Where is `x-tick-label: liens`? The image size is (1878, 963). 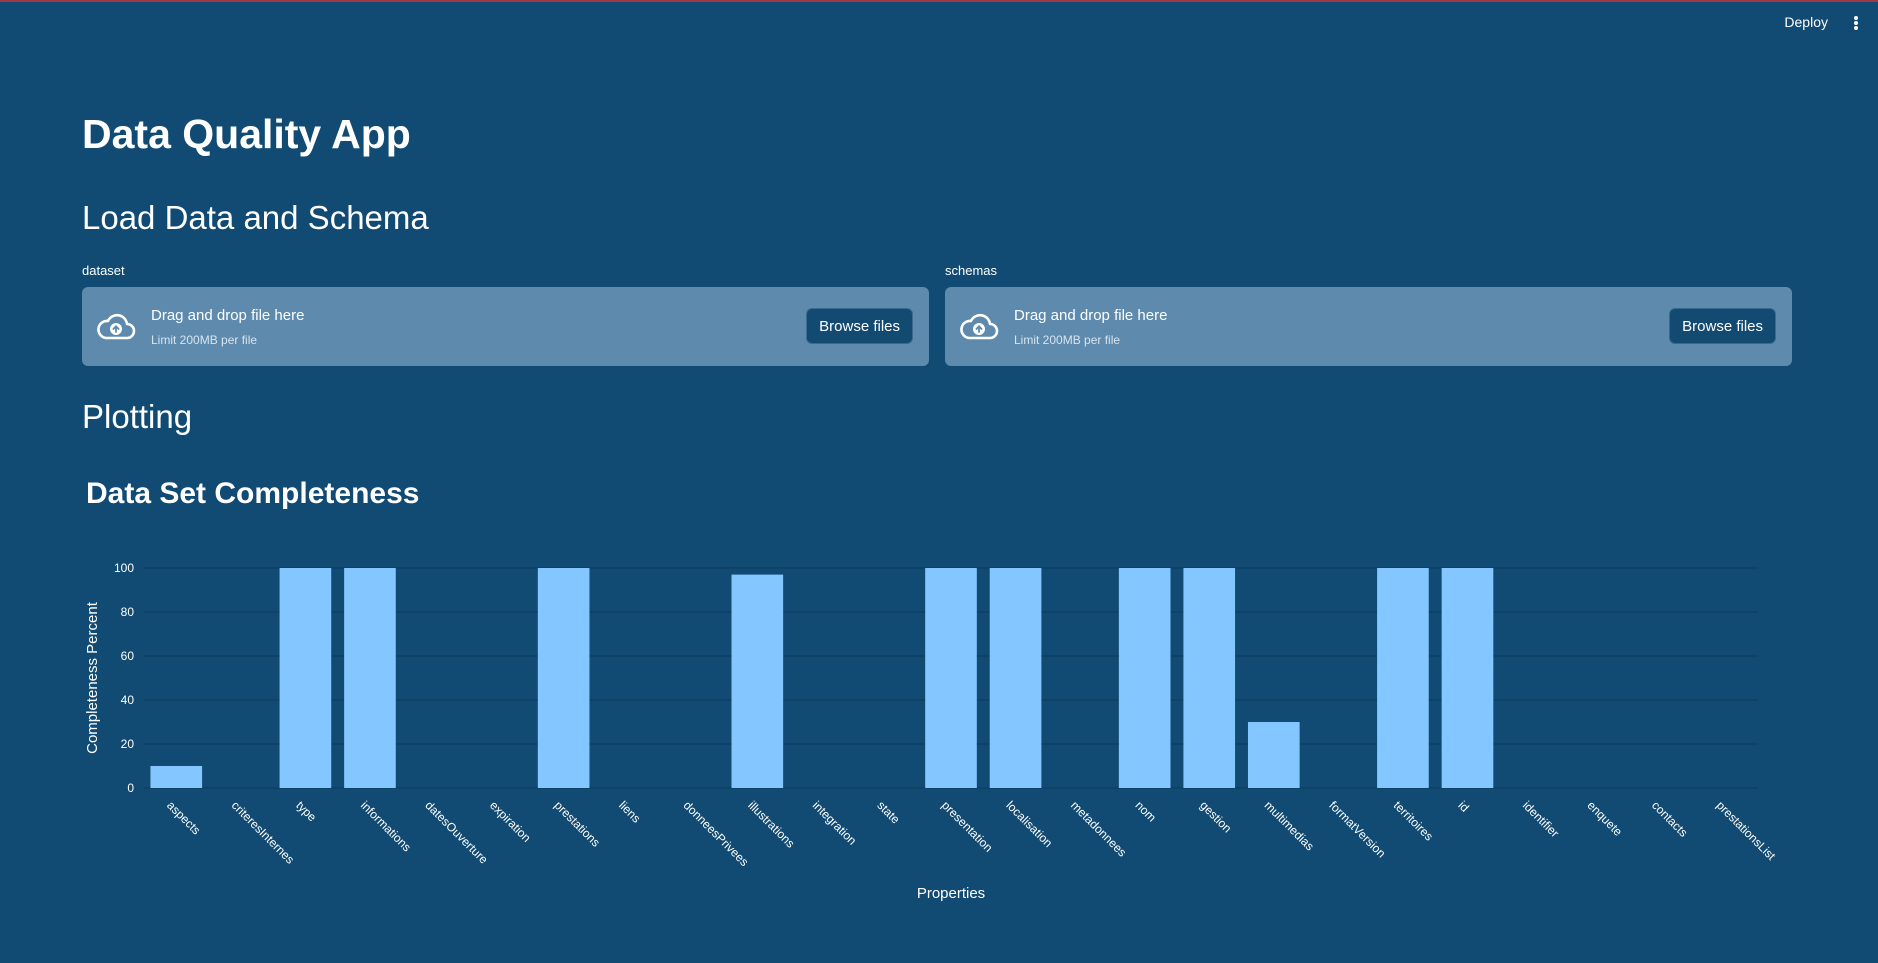 x-tick-label: liens is located at coordinates (629, 811).